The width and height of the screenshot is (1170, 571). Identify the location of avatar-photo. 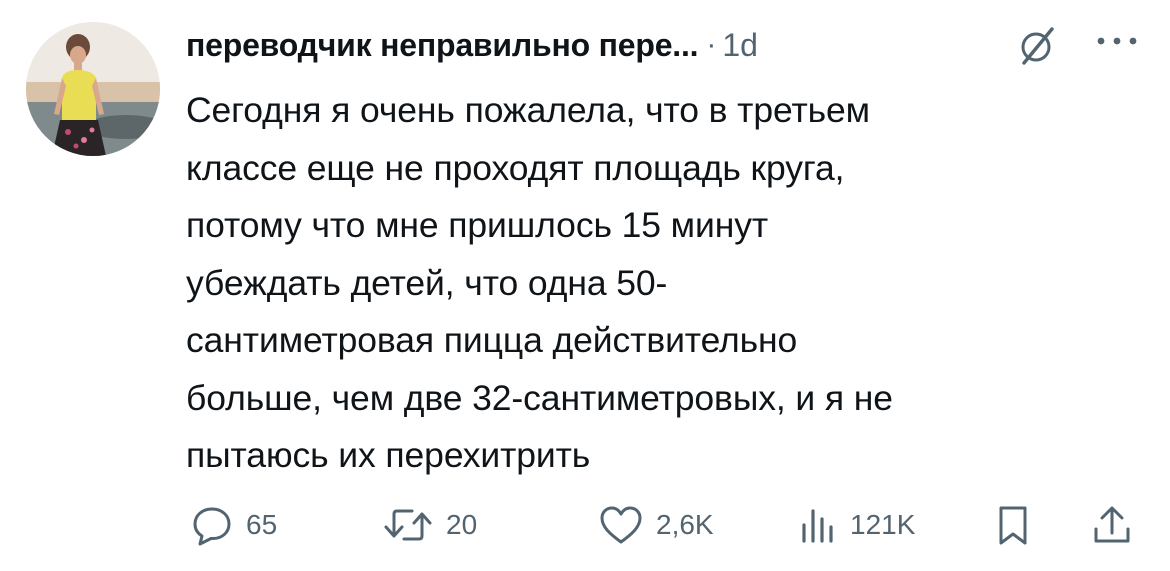
(93, 89).